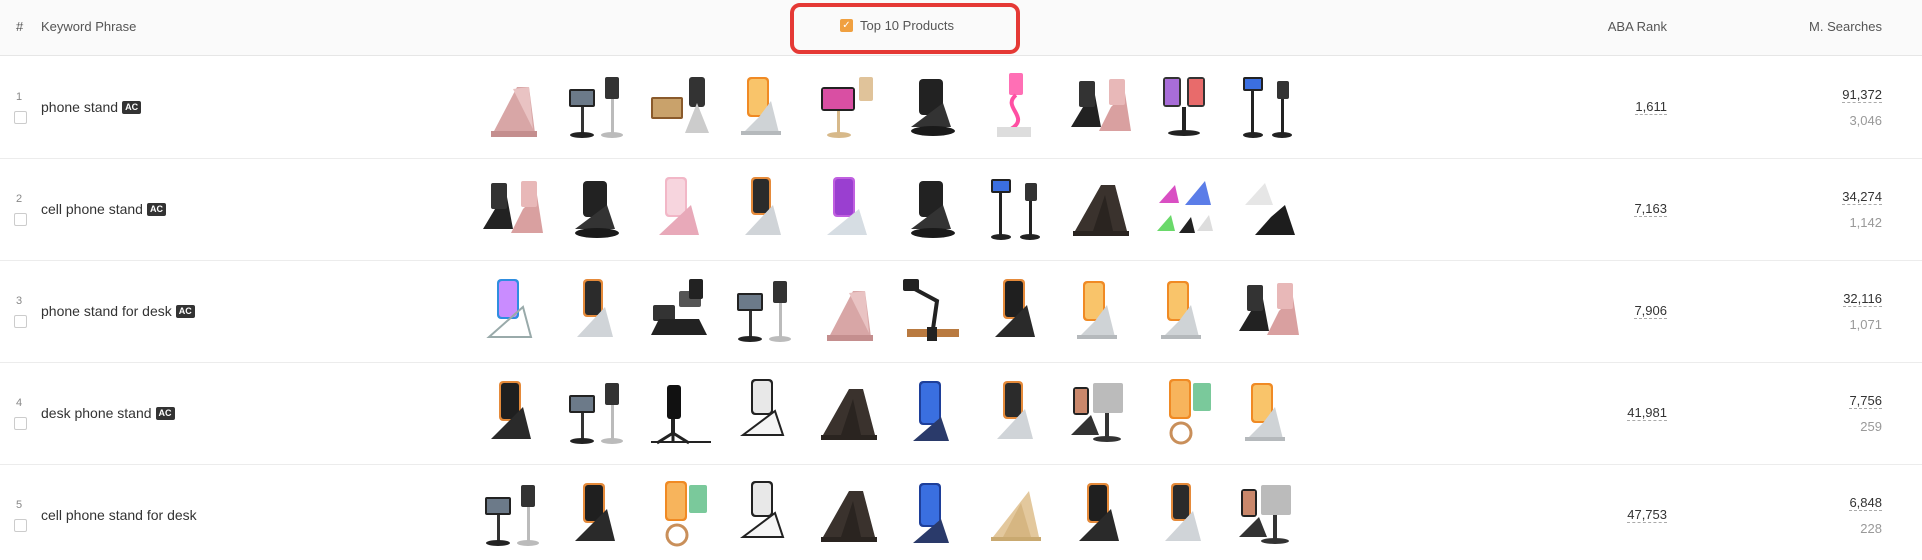 This screenshot has height=560, width=1922. Describe the element at coordinates (1871, 426) in the screenshot. I see `secondary-searches-value: 259` at that location.